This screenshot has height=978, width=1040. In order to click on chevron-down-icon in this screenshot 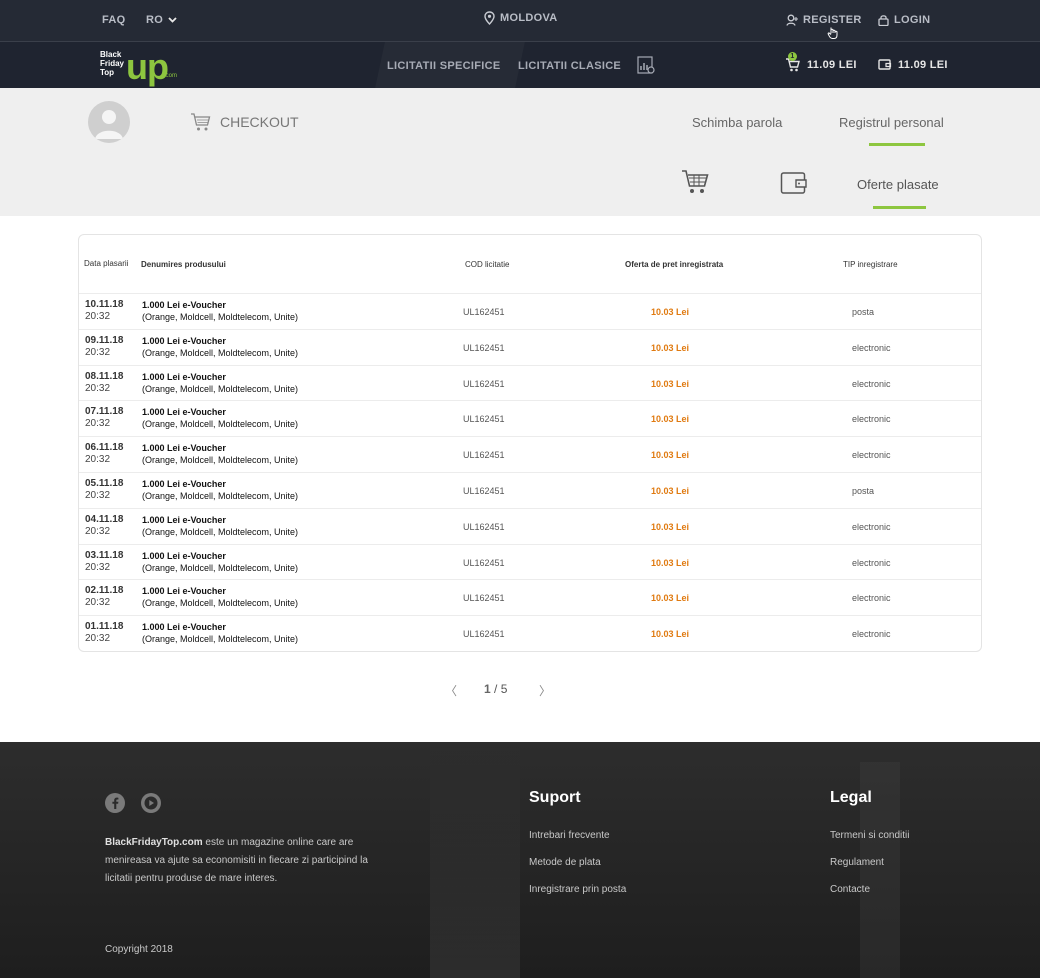, I will do `click(172, 20)`.